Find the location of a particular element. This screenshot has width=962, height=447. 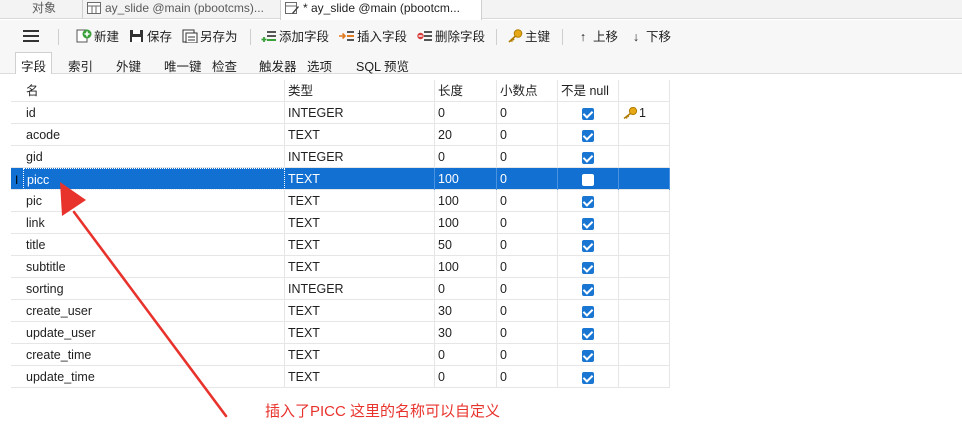

tab-foreign-keys: 外键 is located at coordinates (128, 65).